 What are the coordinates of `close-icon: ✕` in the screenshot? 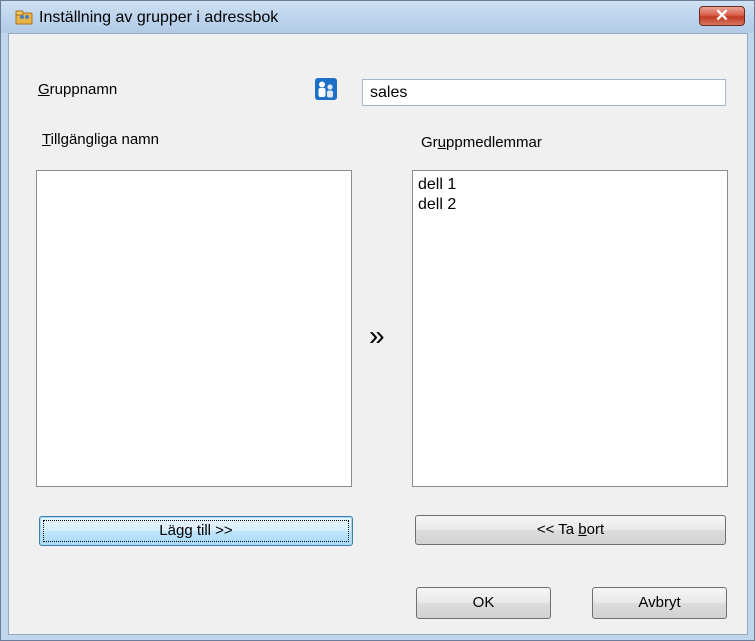 It's located at (722, 15).